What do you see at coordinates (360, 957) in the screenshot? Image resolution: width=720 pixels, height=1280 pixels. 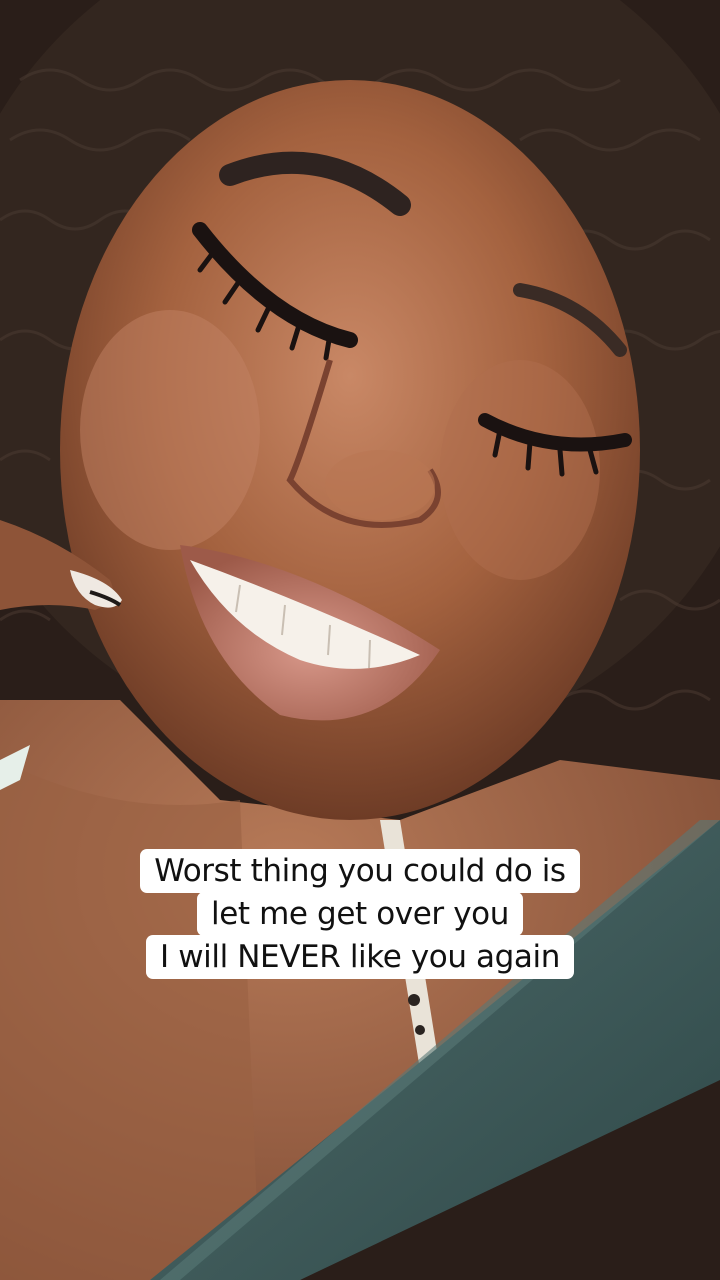 I see `caption-line-3: I will NEVER like you again` at bounding box center [360, 957].